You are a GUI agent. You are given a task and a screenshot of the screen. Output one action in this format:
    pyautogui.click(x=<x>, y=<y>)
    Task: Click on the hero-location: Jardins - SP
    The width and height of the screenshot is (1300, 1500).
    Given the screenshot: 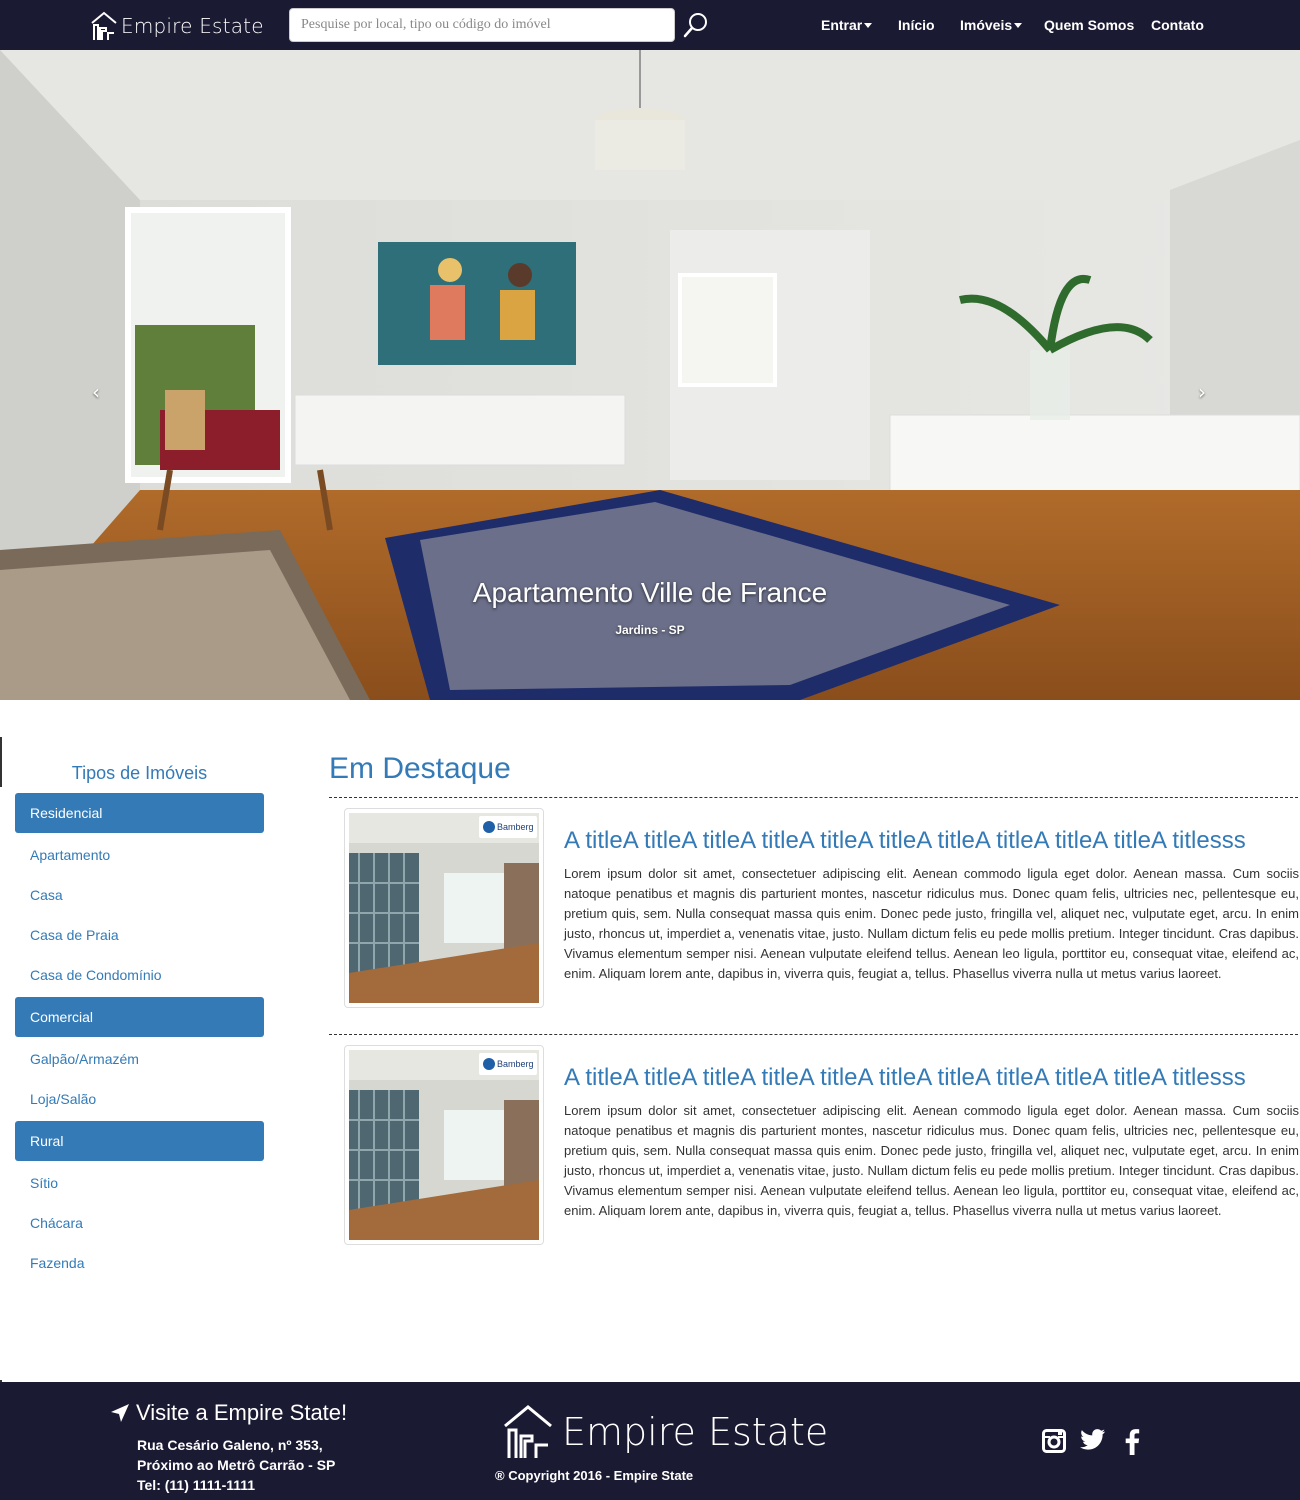 What is the action you would take?
    pyautogui.click(x=650, y=630)
    